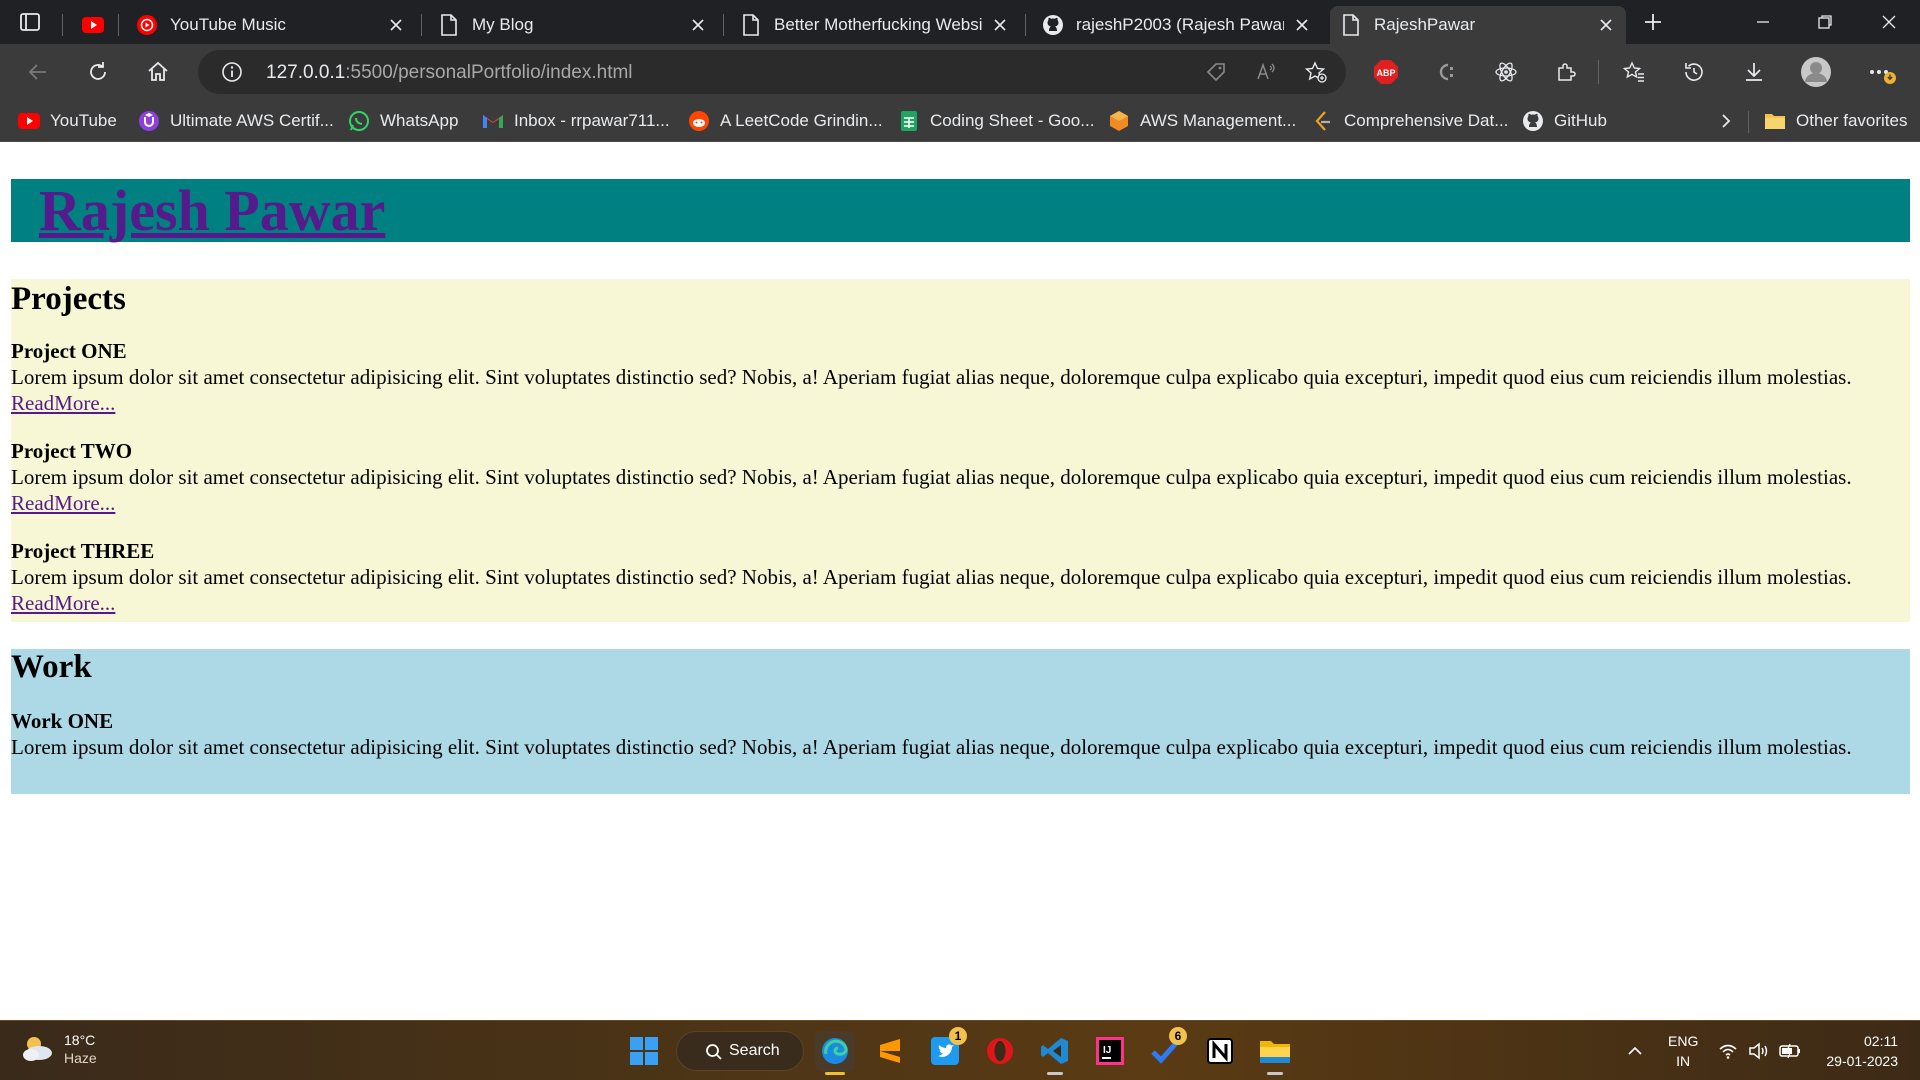 The width and height of the screenshot is (1920, 1080). I want to click on taskbar-edge, so click(835, 1053).